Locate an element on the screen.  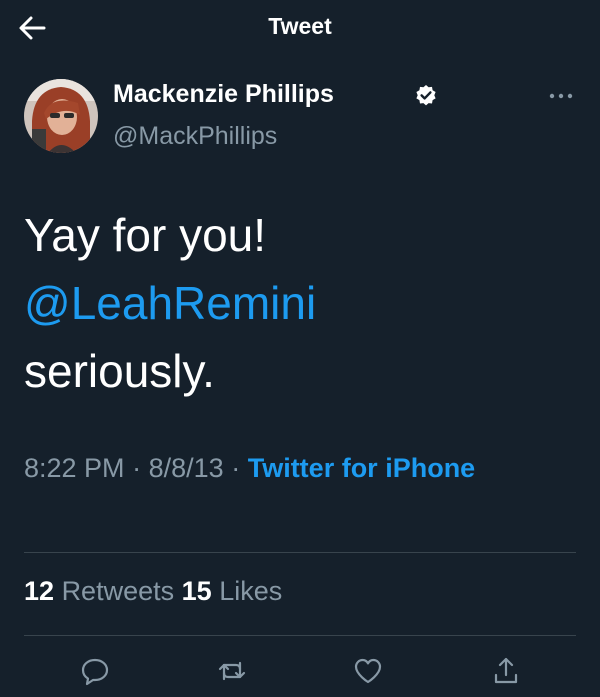
reply-icon is located at coordinates (95, 671).